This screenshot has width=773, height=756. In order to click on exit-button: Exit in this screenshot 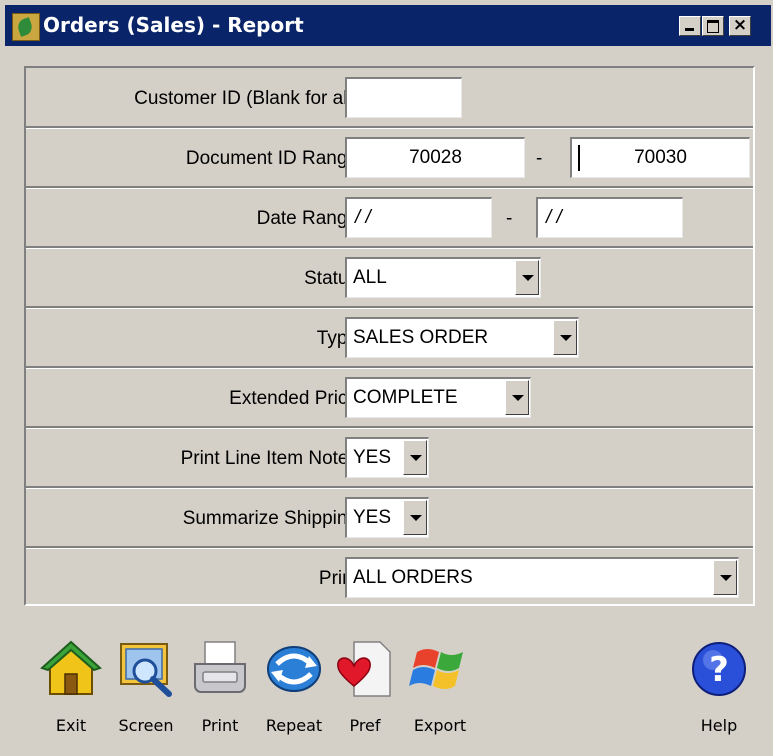, I will do `click(71, 693)`.